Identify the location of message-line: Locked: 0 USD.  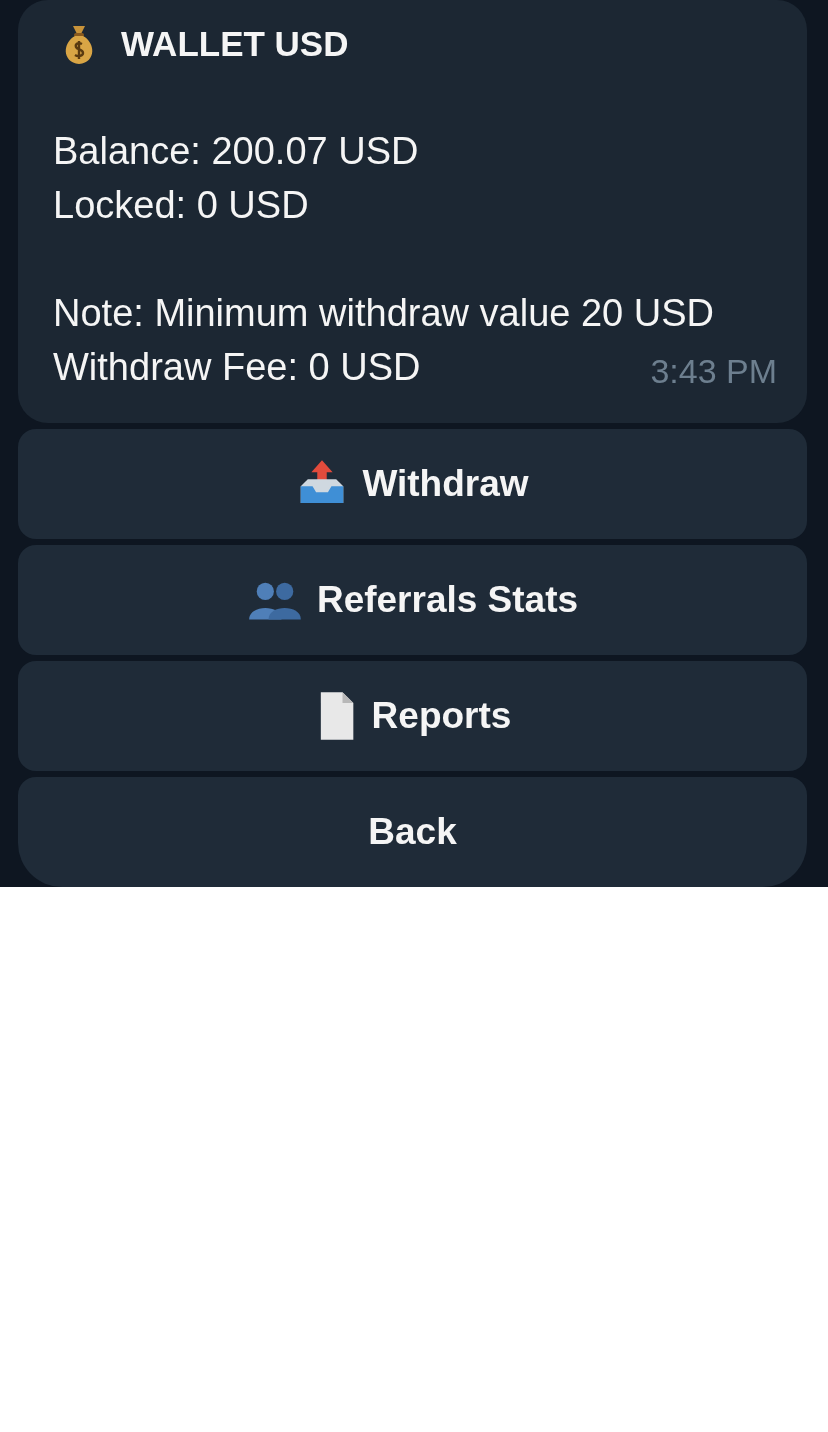
(181, 205).